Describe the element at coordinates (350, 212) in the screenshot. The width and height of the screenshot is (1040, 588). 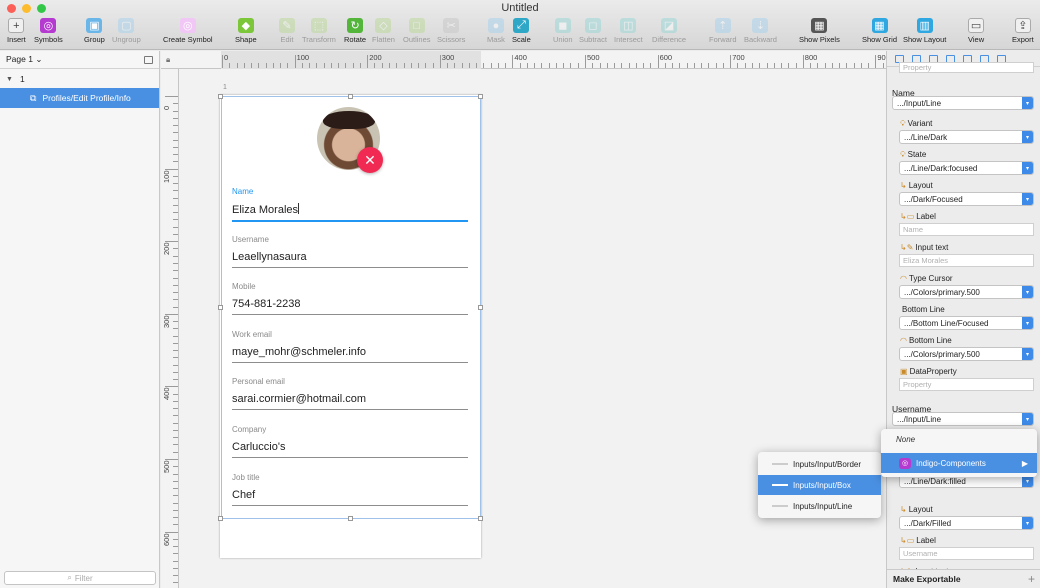
I see `field-value: Eliza Morales` at that location.